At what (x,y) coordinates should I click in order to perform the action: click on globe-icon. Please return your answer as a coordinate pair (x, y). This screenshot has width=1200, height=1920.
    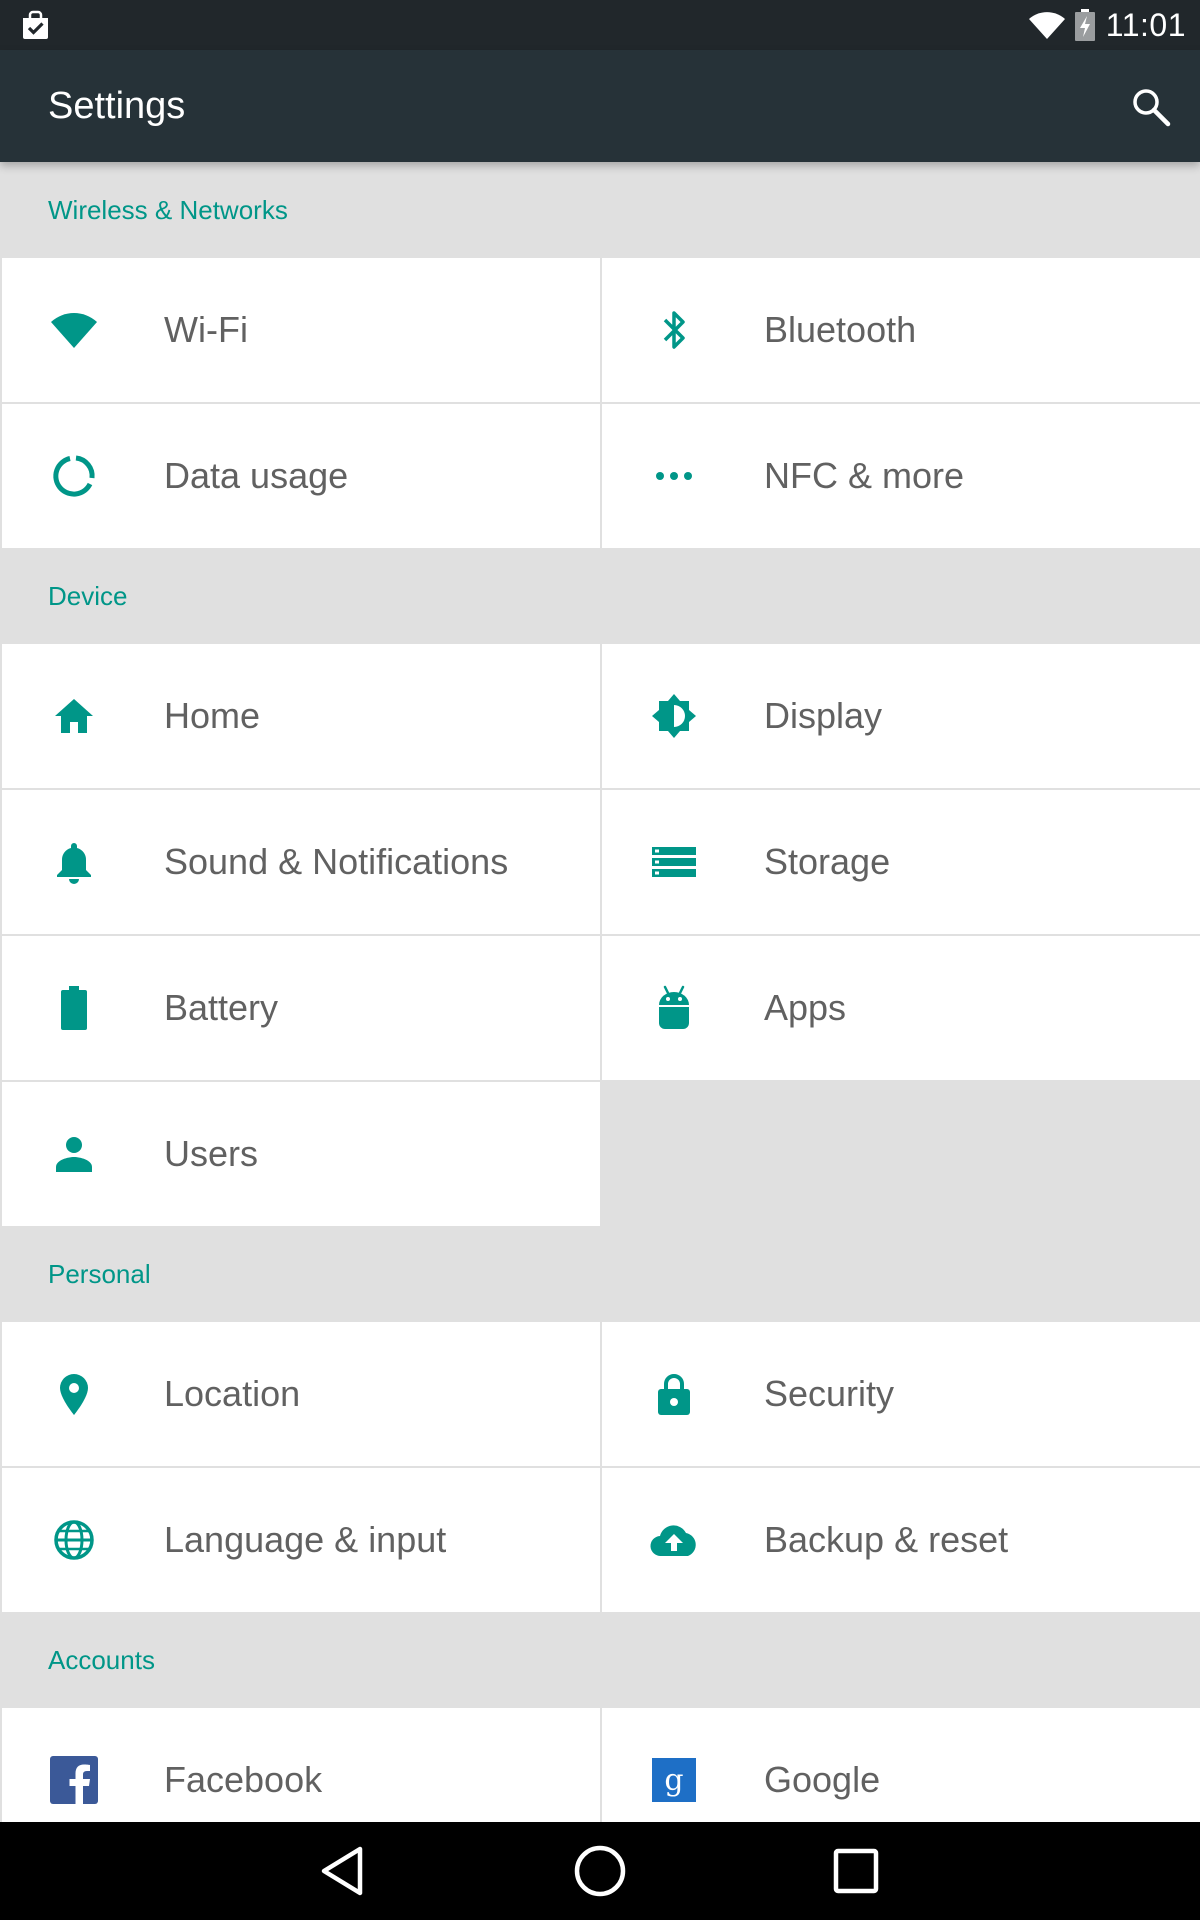
    Looking at the image, I should click on (74, 1540).